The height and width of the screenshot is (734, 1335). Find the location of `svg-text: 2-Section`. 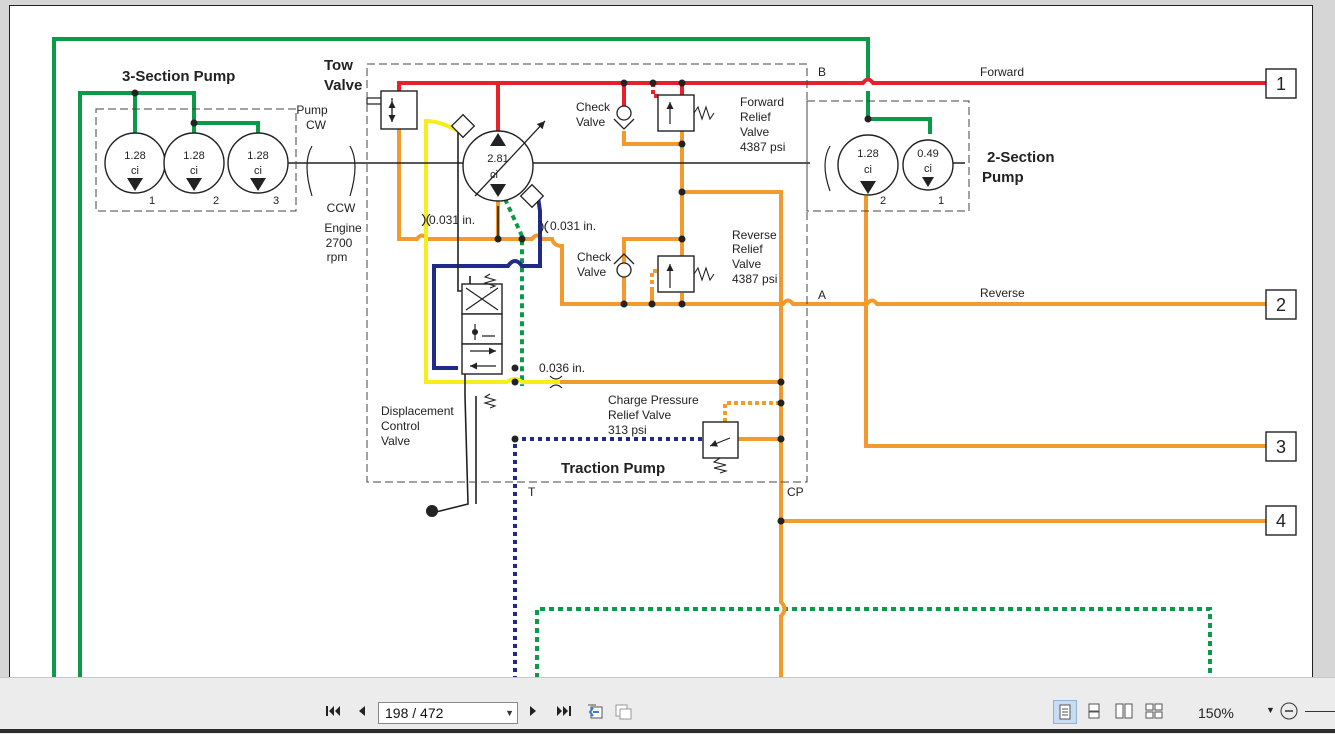

svg-text: 2-Section is located at coordinates (1021, 157).